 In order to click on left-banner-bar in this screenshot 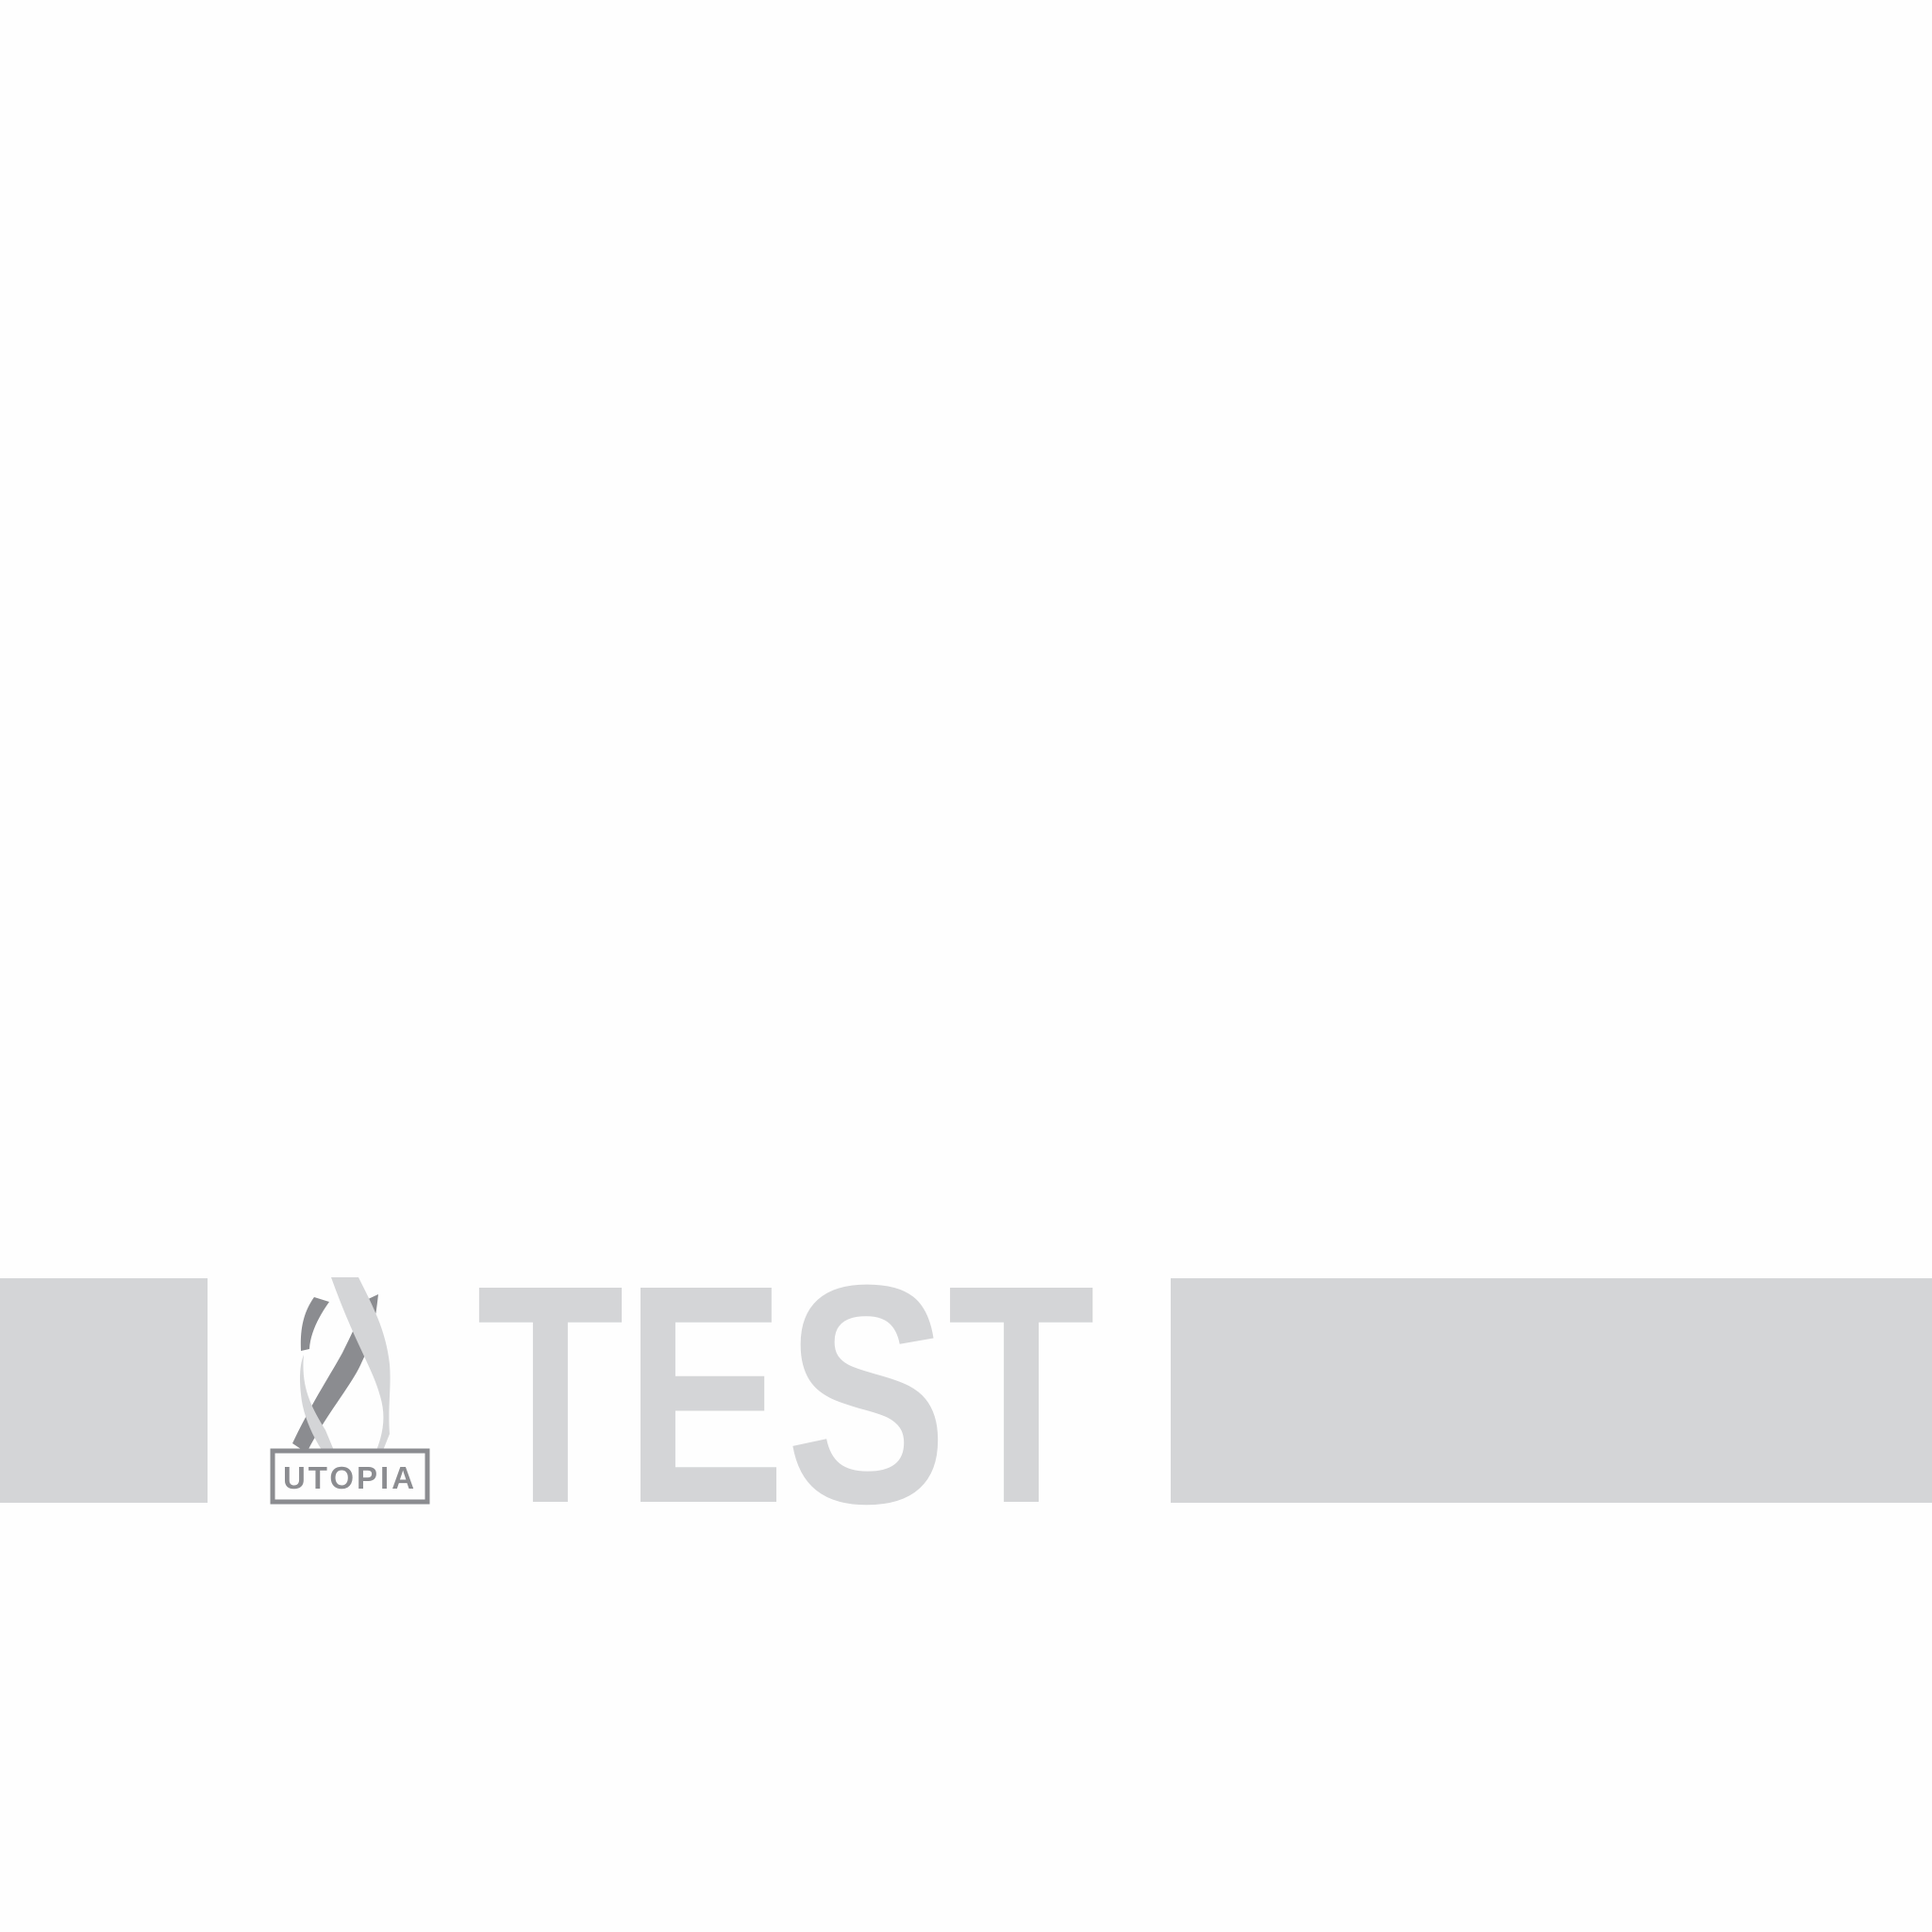, I will do `click(104, 1390)`.